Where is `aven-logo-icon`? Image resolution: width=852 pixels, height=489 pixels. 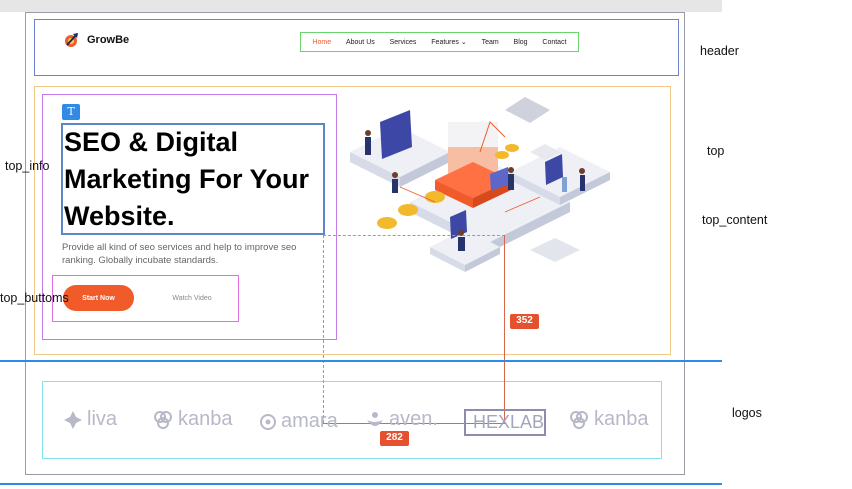
aven-logo-icon is located at coordinates (375, 418).